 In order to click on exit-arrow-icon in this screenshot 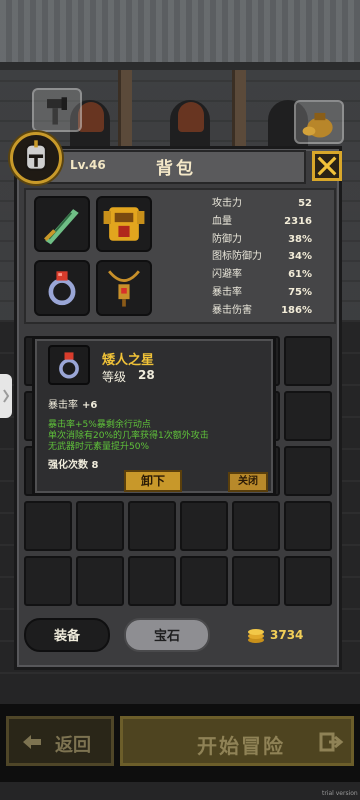, I will do `click(331, 742)`.